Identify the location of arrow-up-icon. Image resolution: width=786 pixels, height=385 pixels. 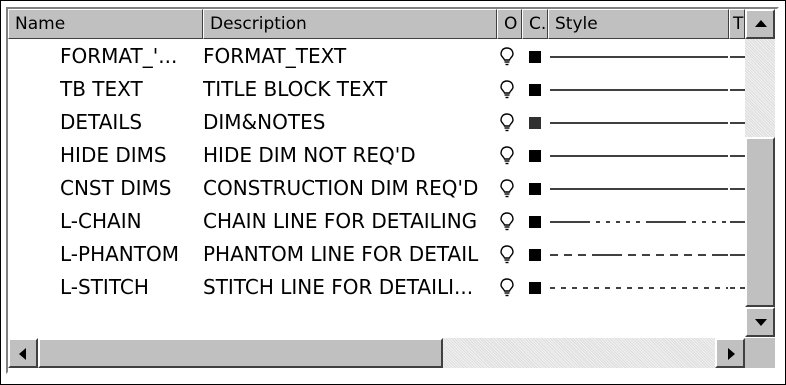
(761, 23).